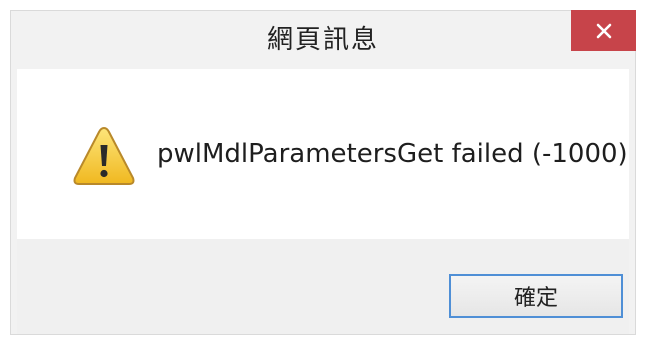 This screenshot has height=338, width=646. I want to click on close-icon, so click(603, 30).